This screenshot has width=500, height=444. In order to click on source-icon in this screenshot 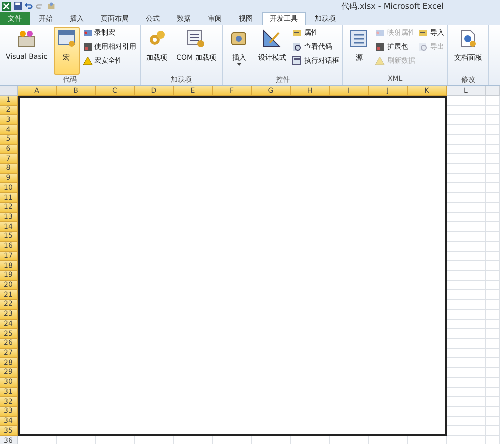, I will do `click(359, 39)`.